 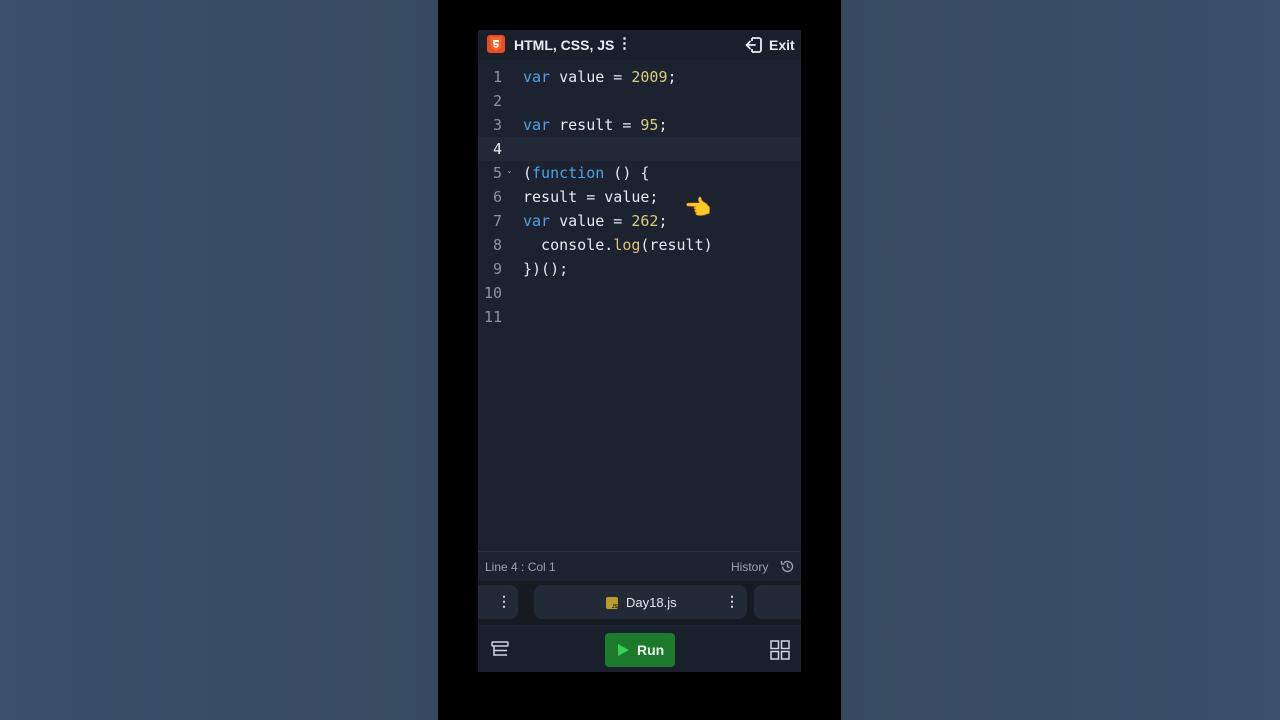 I want to click on code-text: console.log(result), so click(x=618, y=245).